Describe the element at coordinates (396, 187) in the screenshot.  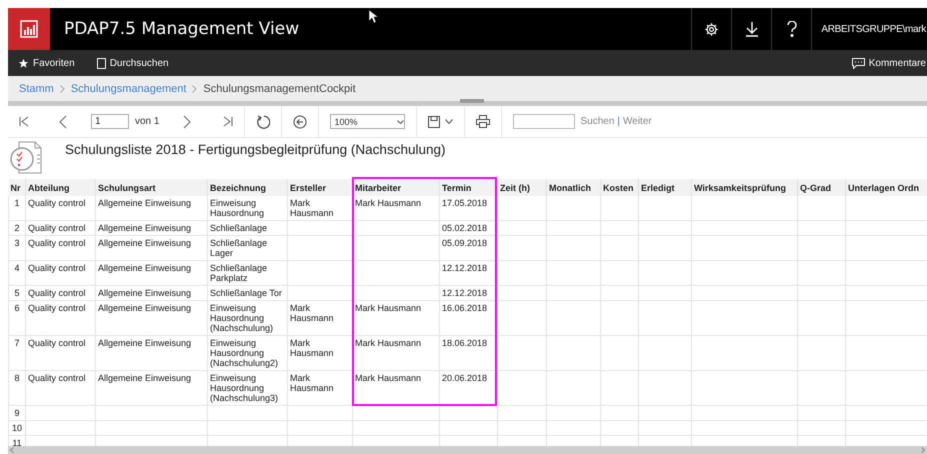
I see `column-header: Mitarbeiter` at that location.